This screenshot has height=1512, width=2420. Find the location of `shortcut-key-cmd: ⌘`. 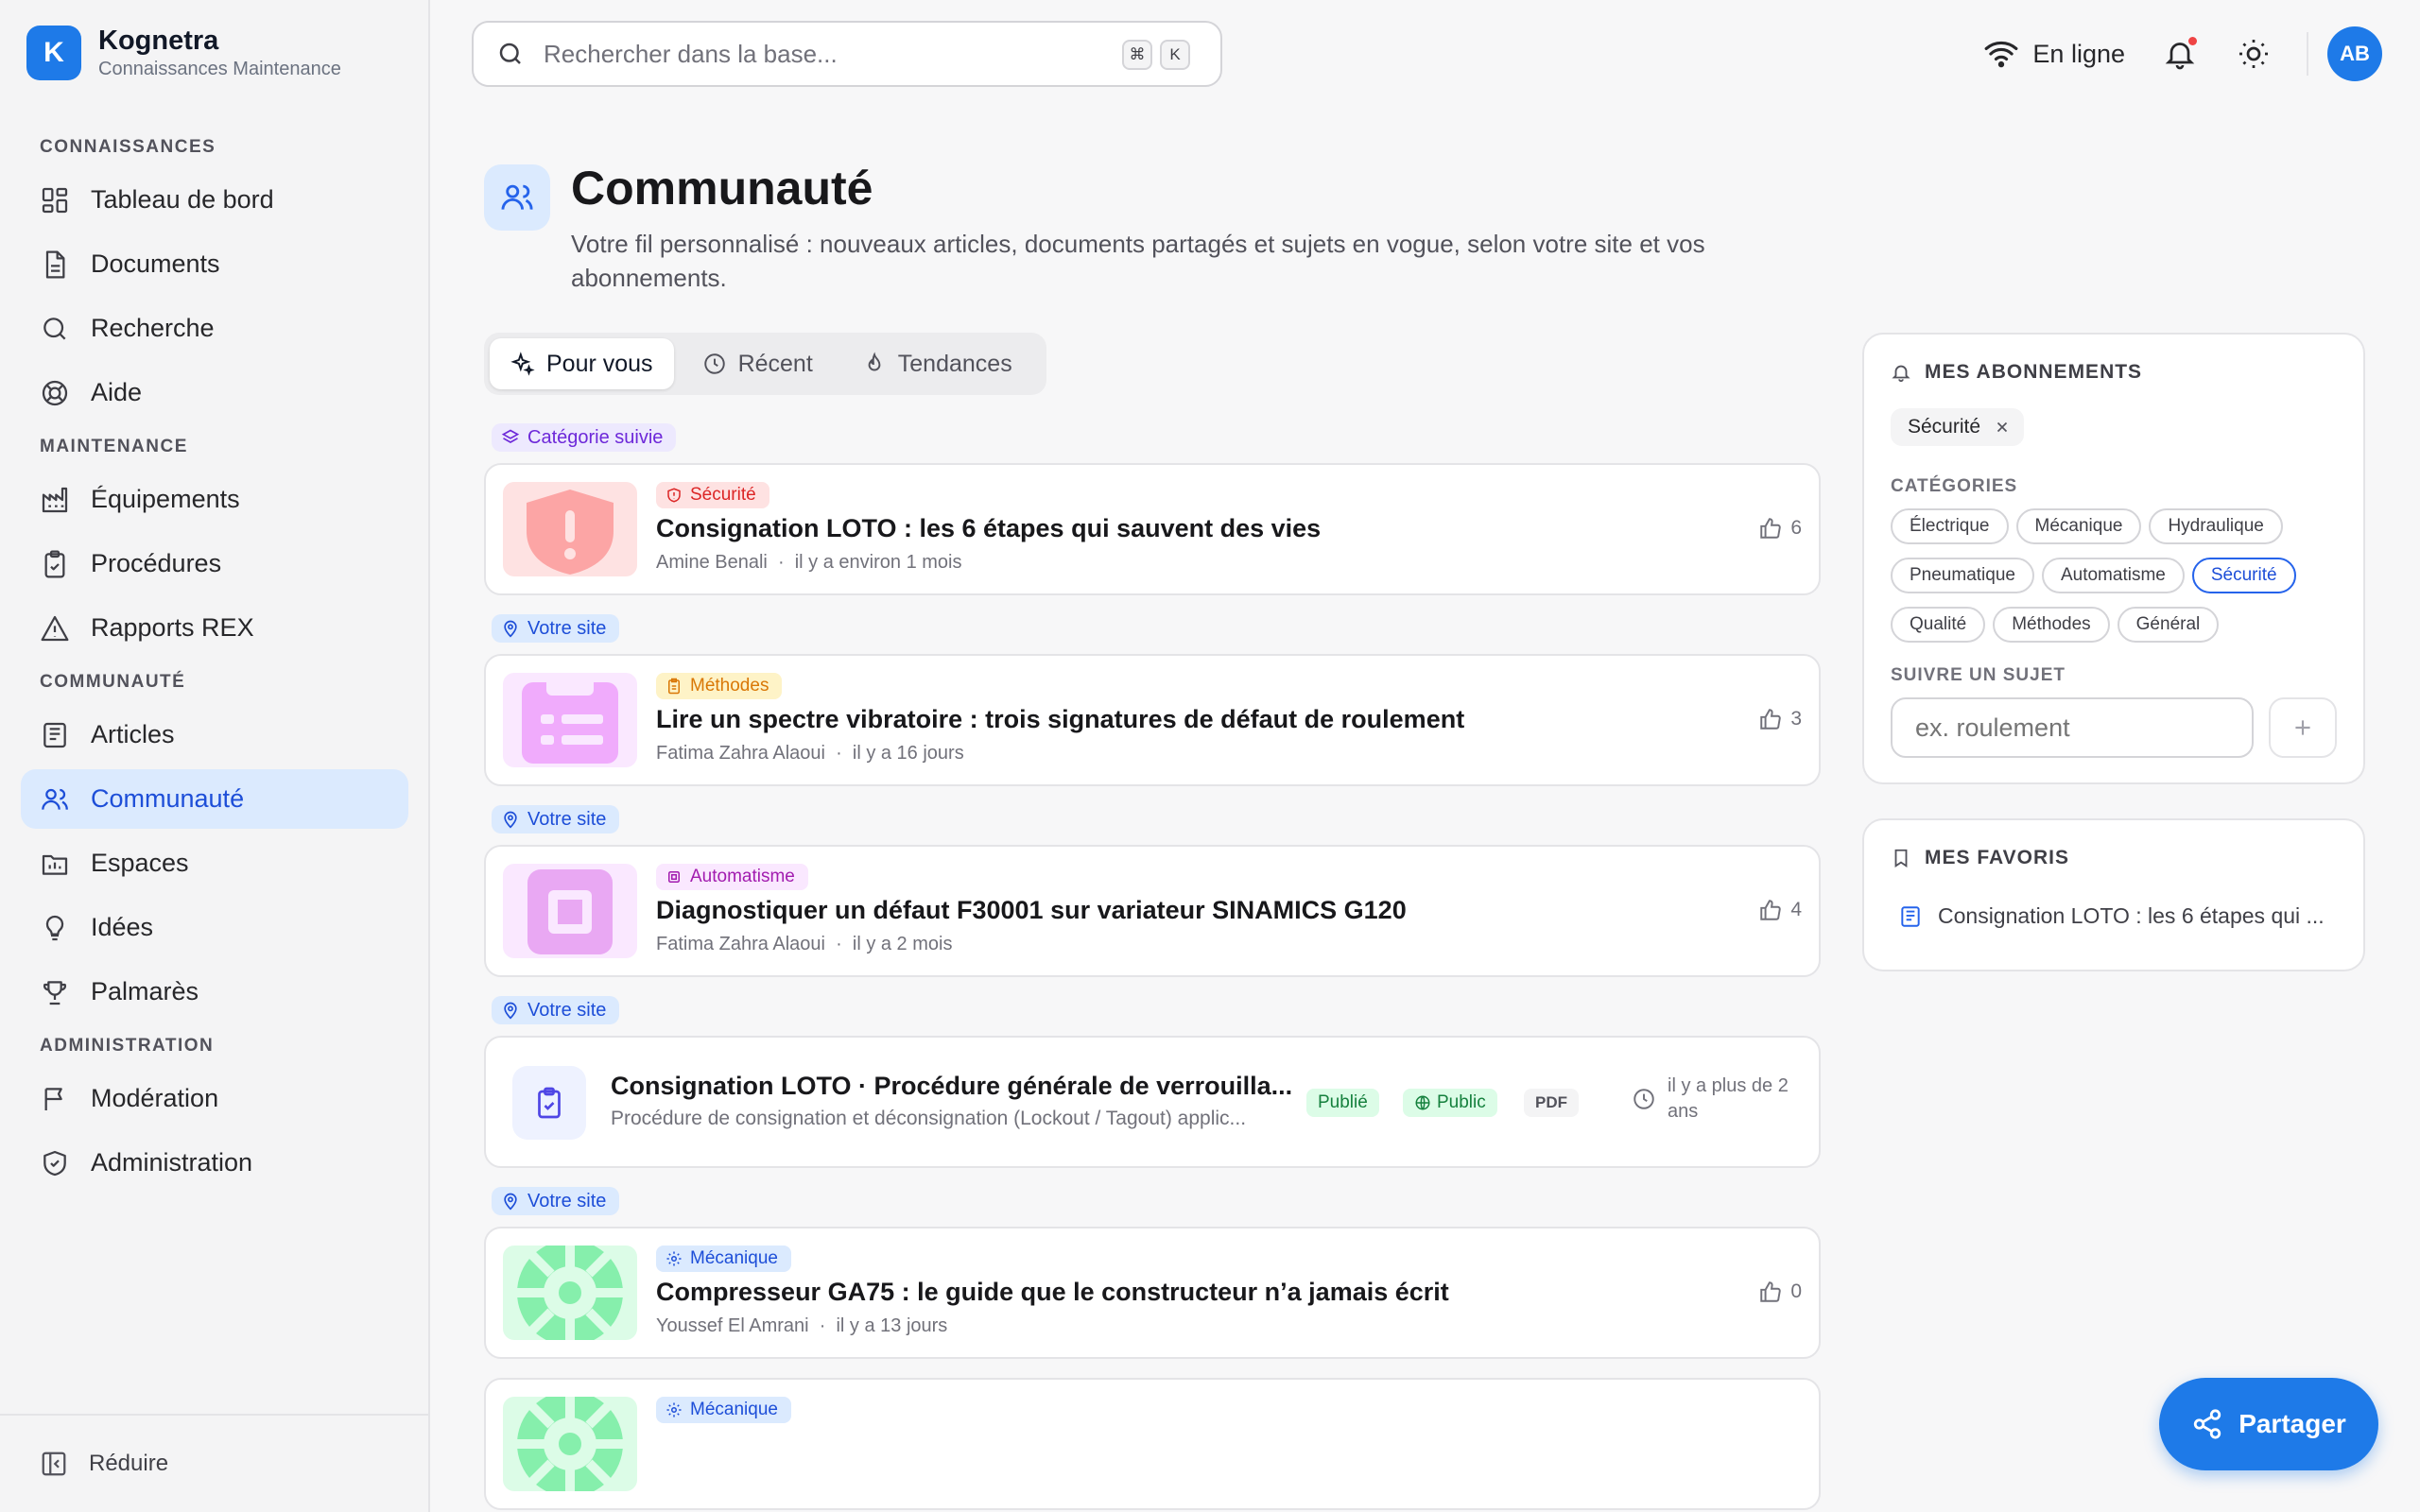

shortcut-key-cmd: ⌘ is located at coordinates (1137, 55).